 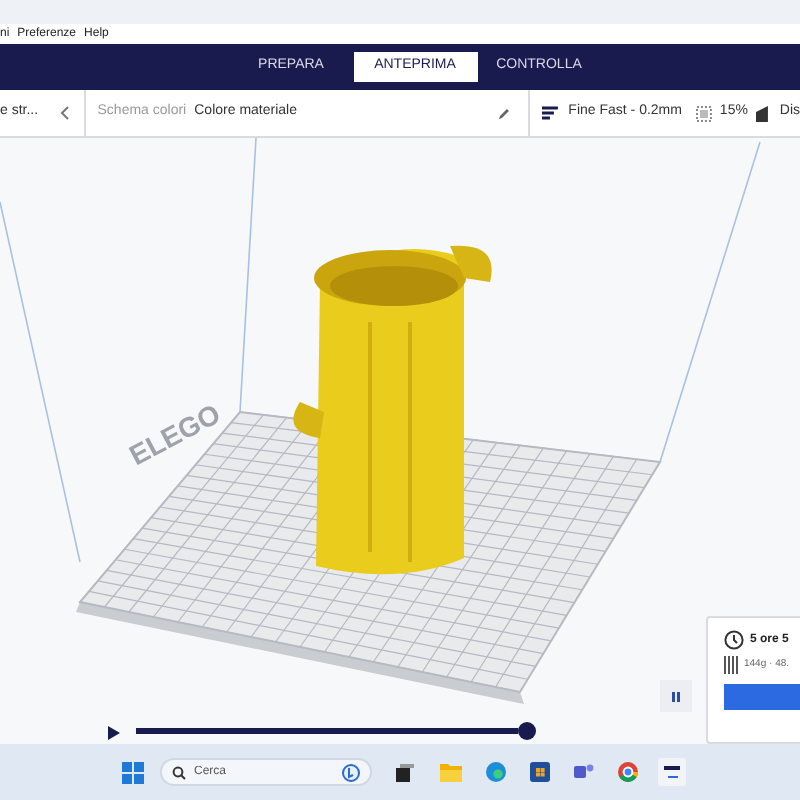 I want to click on slider-handle, so click(x=527, y=731).